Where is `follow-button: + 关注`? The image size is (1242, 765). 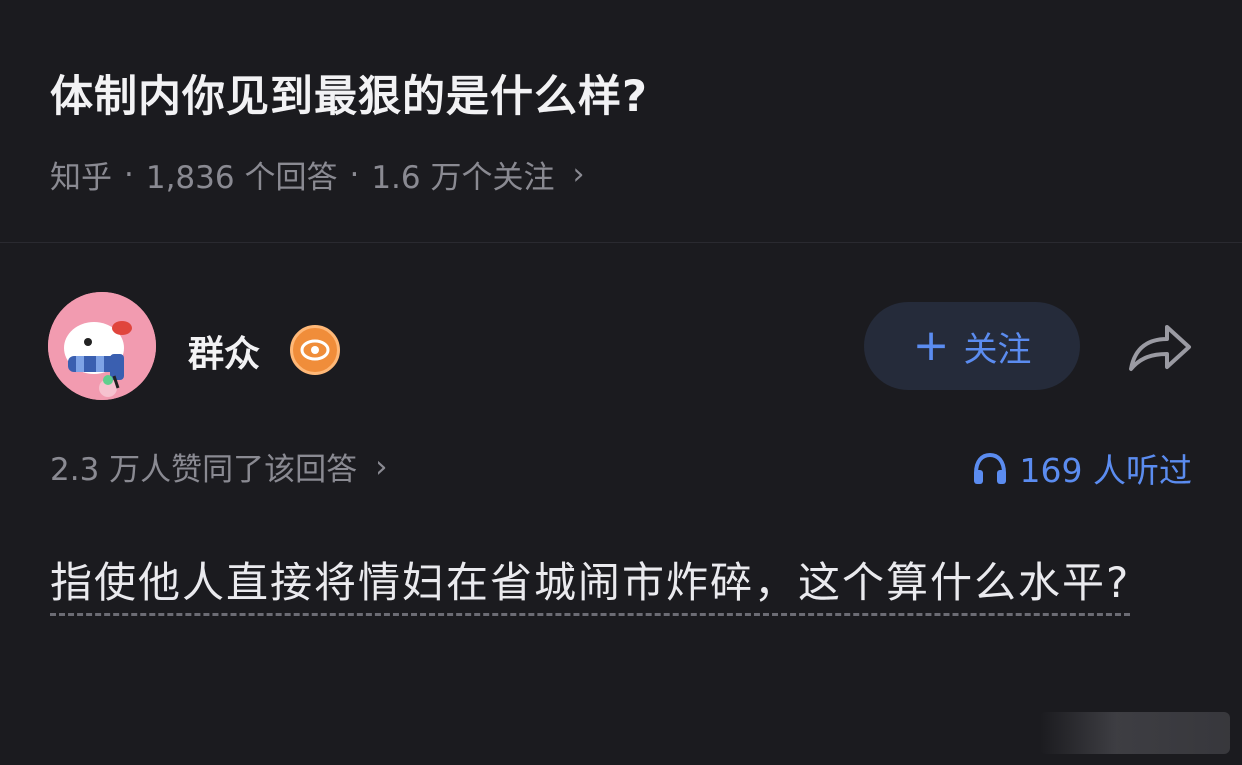 follow-button: + 关注 is located at coordinates (972, 346).